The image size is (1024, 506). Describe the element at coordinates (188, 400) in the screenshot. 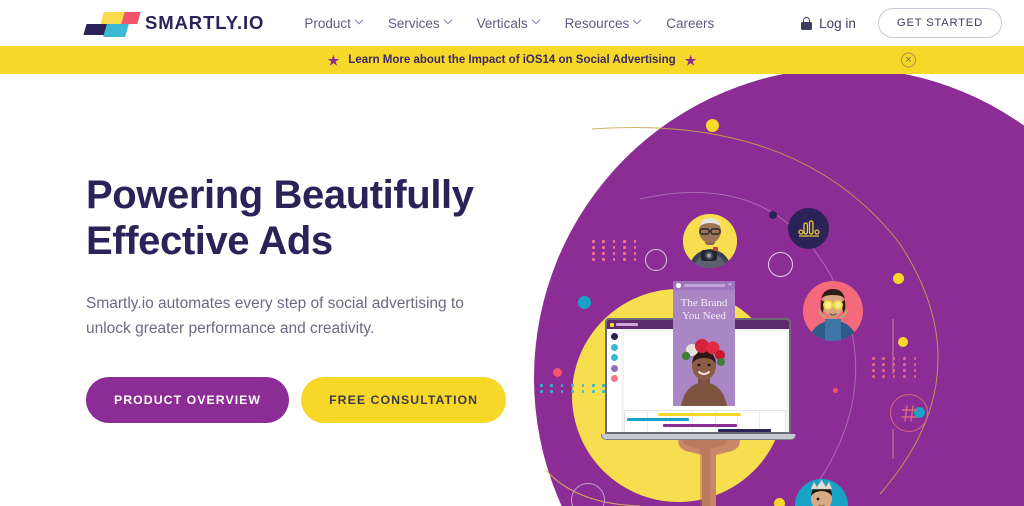

I see `product-overview-button: PRODUCT OVERVIEW` at that location.